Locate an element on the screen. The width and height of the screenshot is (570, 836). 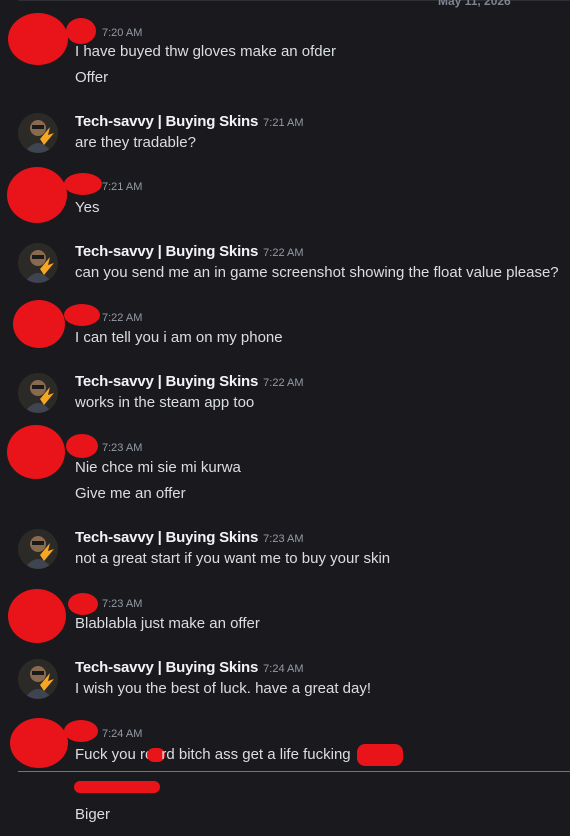
message-text: I can tell you i am on my phone is located at coordinates (179, 337).